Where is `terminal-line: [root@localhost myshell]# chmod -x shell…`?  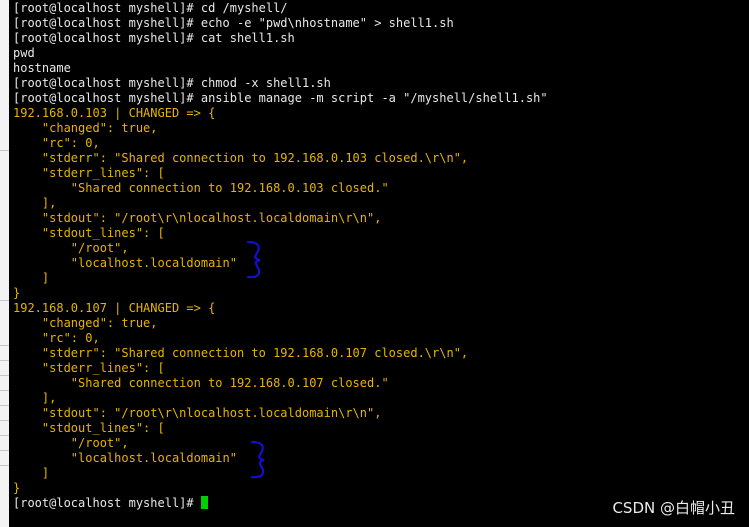 terminal-line: [root@localhost myshell]# chmod -x shell… is located at coordinates (172, 83).